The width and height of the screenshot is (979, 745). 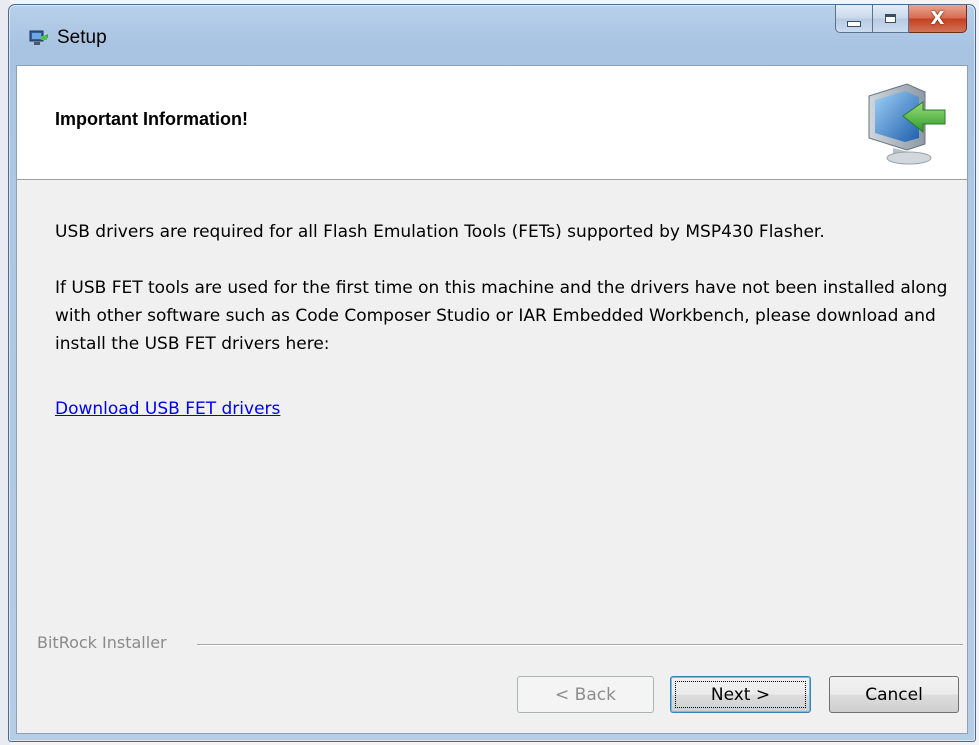 What do you see at coordinates (580, 645) in the screenshot?
I see `separator-line` at bounding box center [580, 645].